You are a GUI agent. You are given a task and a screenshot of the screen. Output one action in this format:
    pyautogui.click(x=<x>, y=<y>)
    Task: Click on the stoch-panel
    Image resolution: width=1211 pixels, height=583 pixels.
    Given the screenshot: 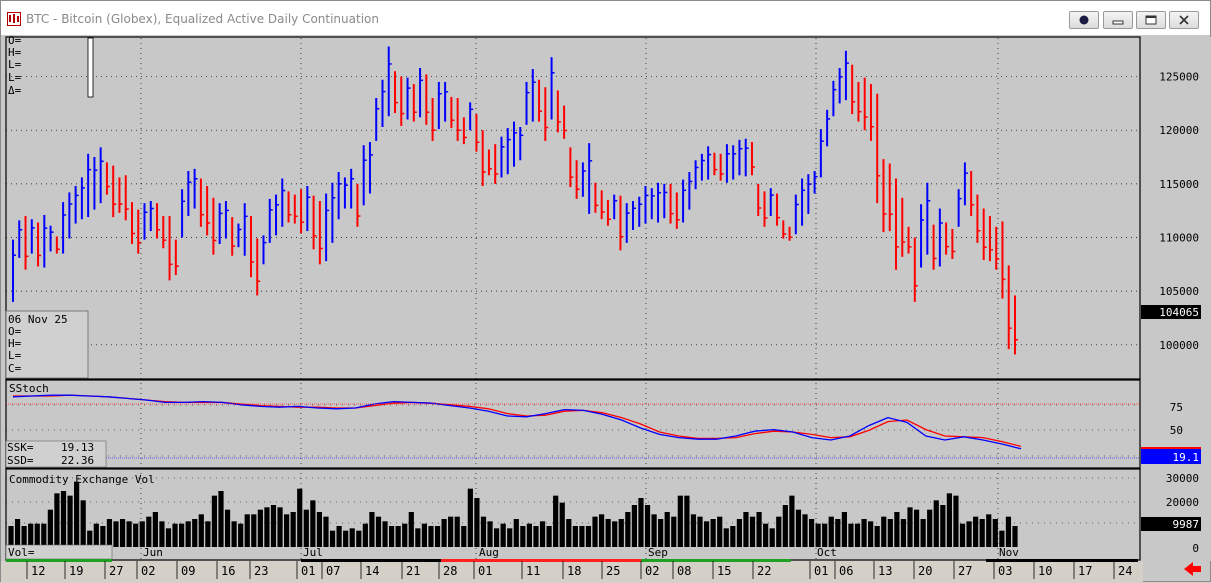 What is the action you would take?
    pyautogui.click(x=573, y=424)
    